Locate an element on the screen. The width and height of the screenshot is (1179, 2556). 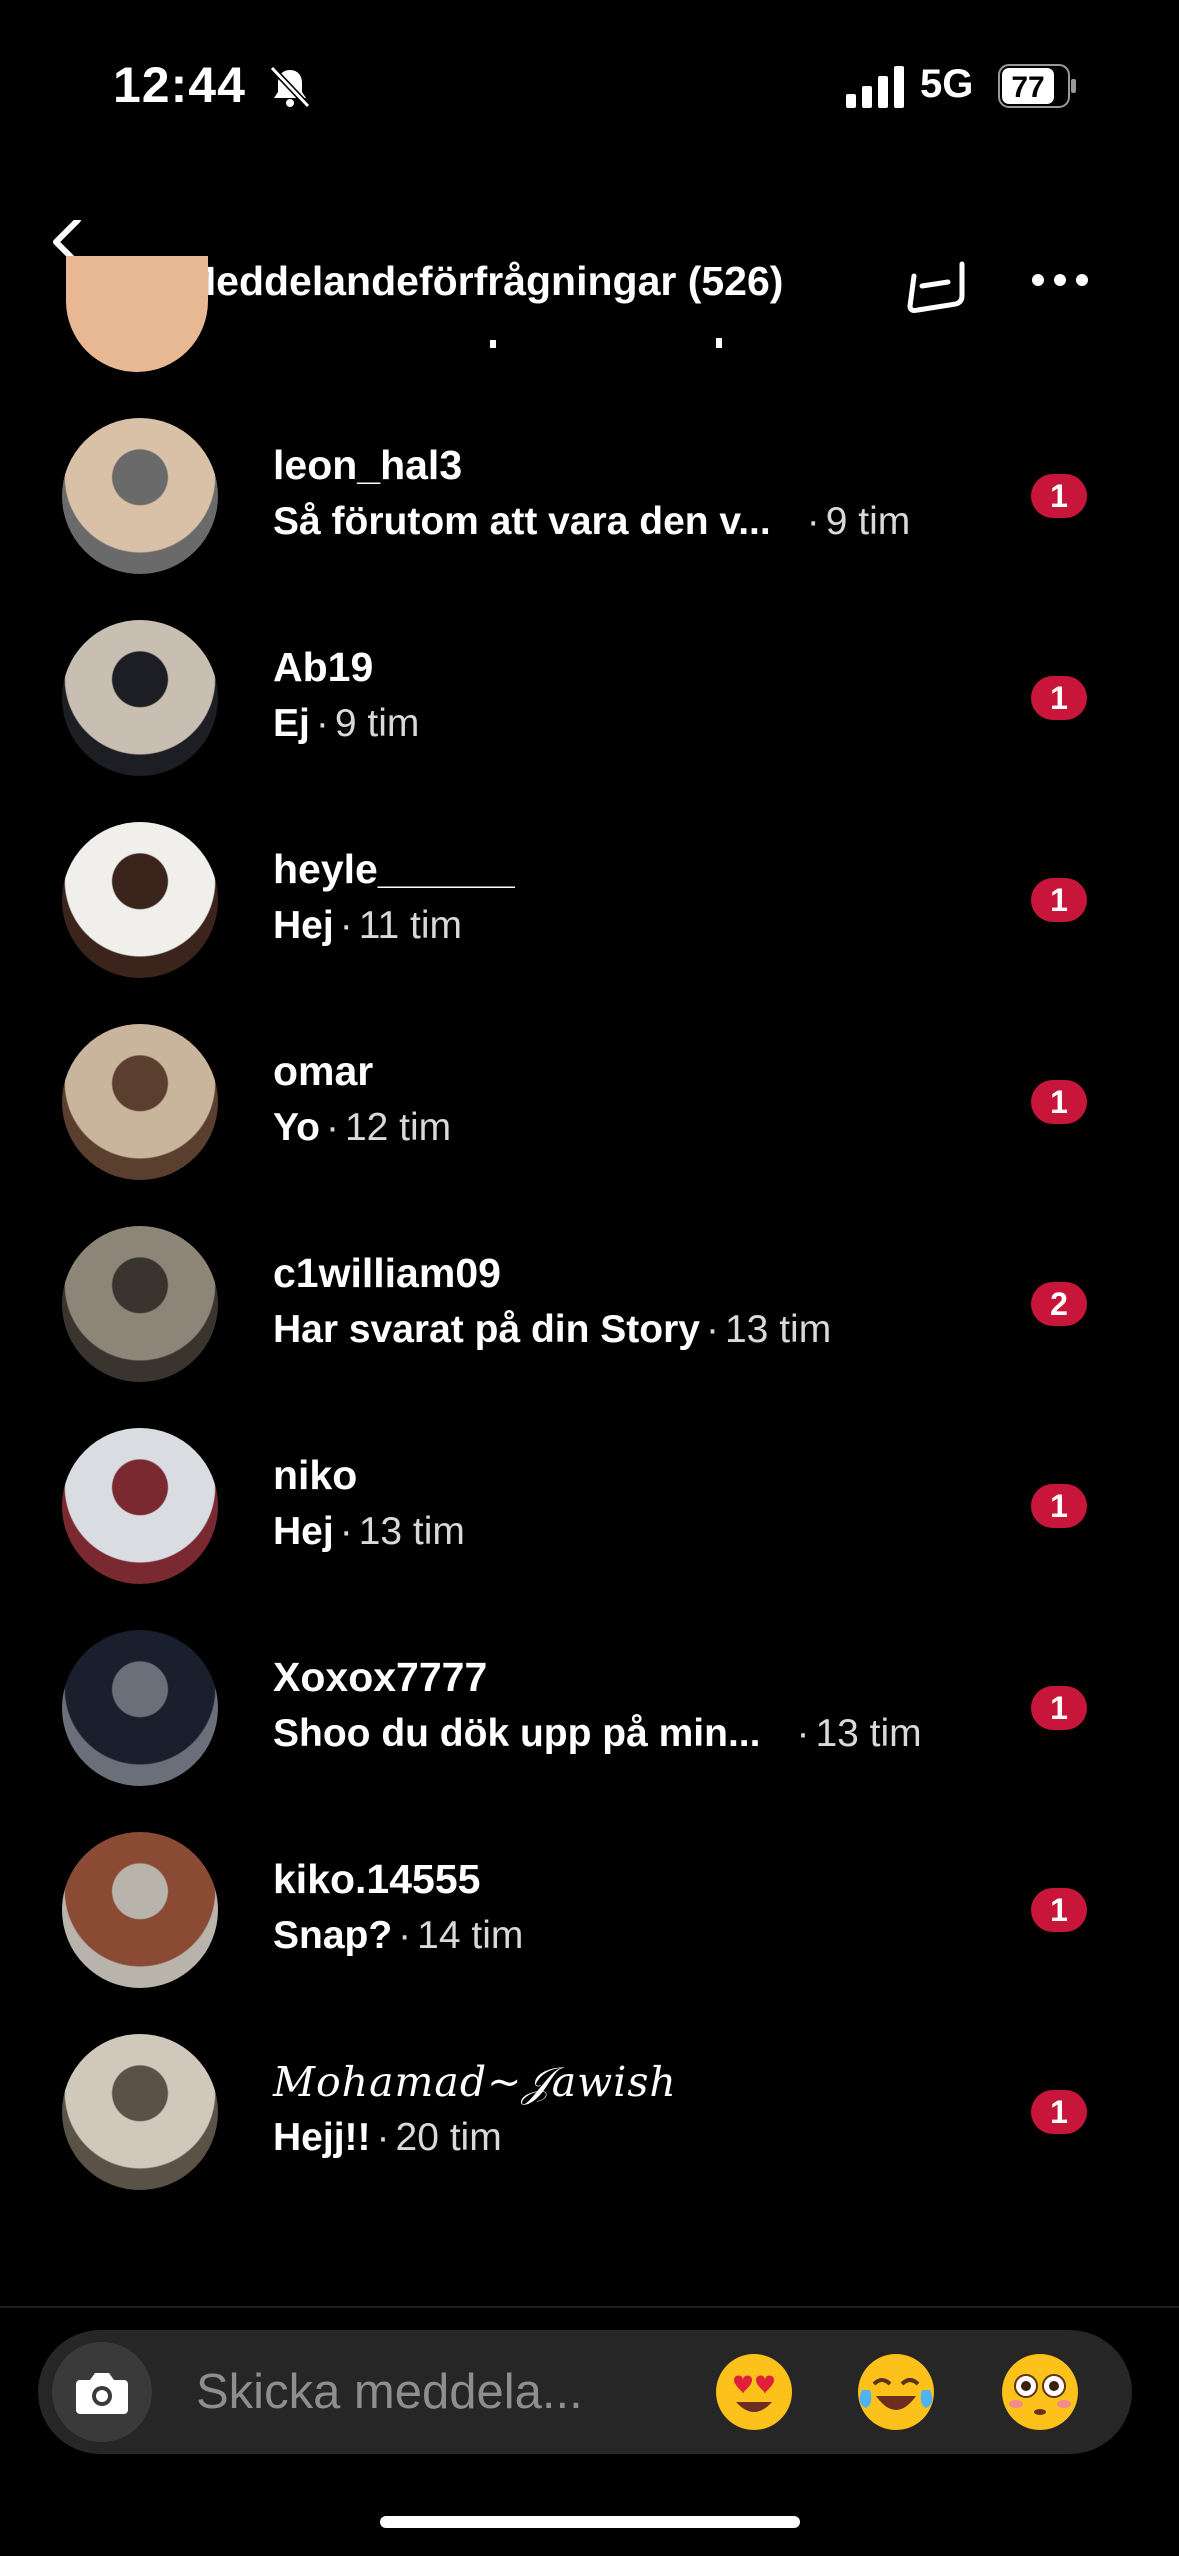
camera-button is located at coordinates (102, 2392).